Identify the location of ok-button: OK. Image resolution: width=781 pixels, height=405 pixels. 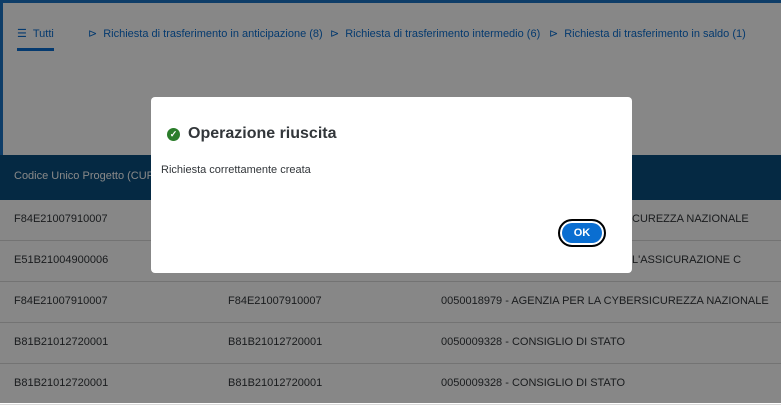
(582, 233).